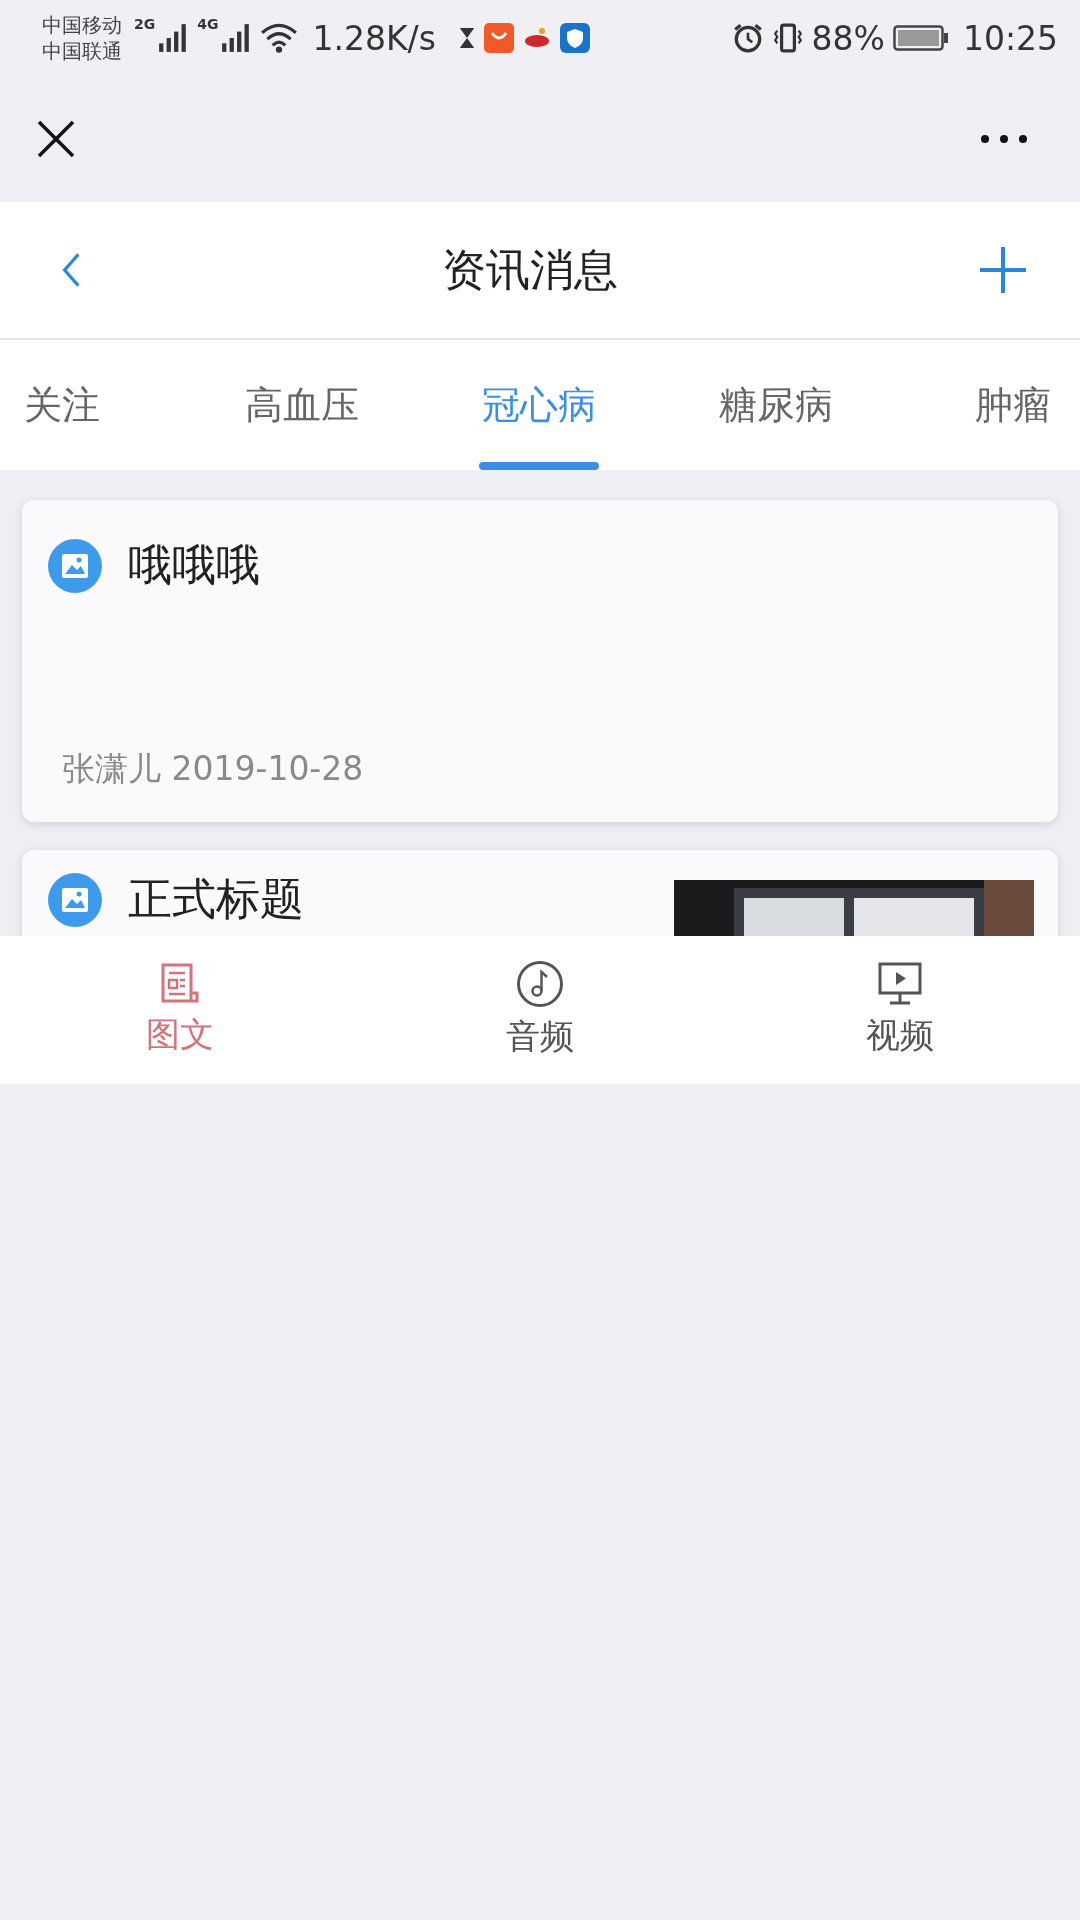  Describe the element at coordinates (180, 1010) in the screenshot. I see `nav-tab: 图文` at that location.